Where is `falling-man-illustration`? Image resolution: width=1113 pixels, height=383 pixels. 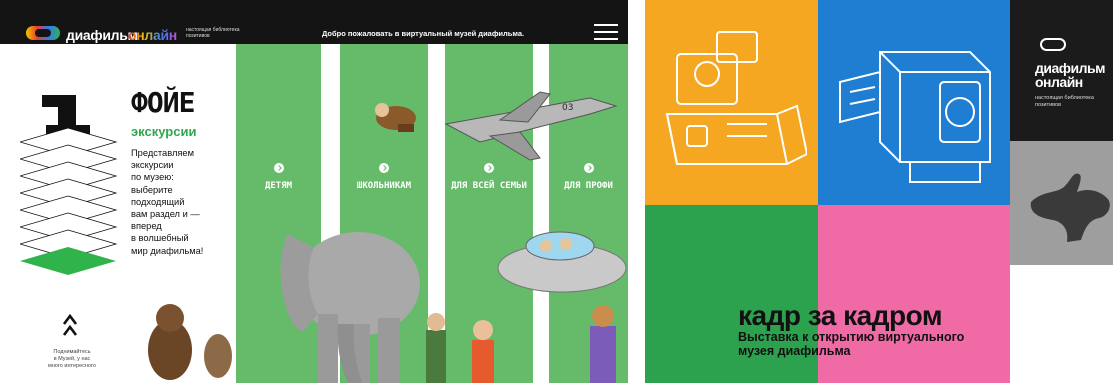 falling-man-illustration is located at coordinates (395, 117).